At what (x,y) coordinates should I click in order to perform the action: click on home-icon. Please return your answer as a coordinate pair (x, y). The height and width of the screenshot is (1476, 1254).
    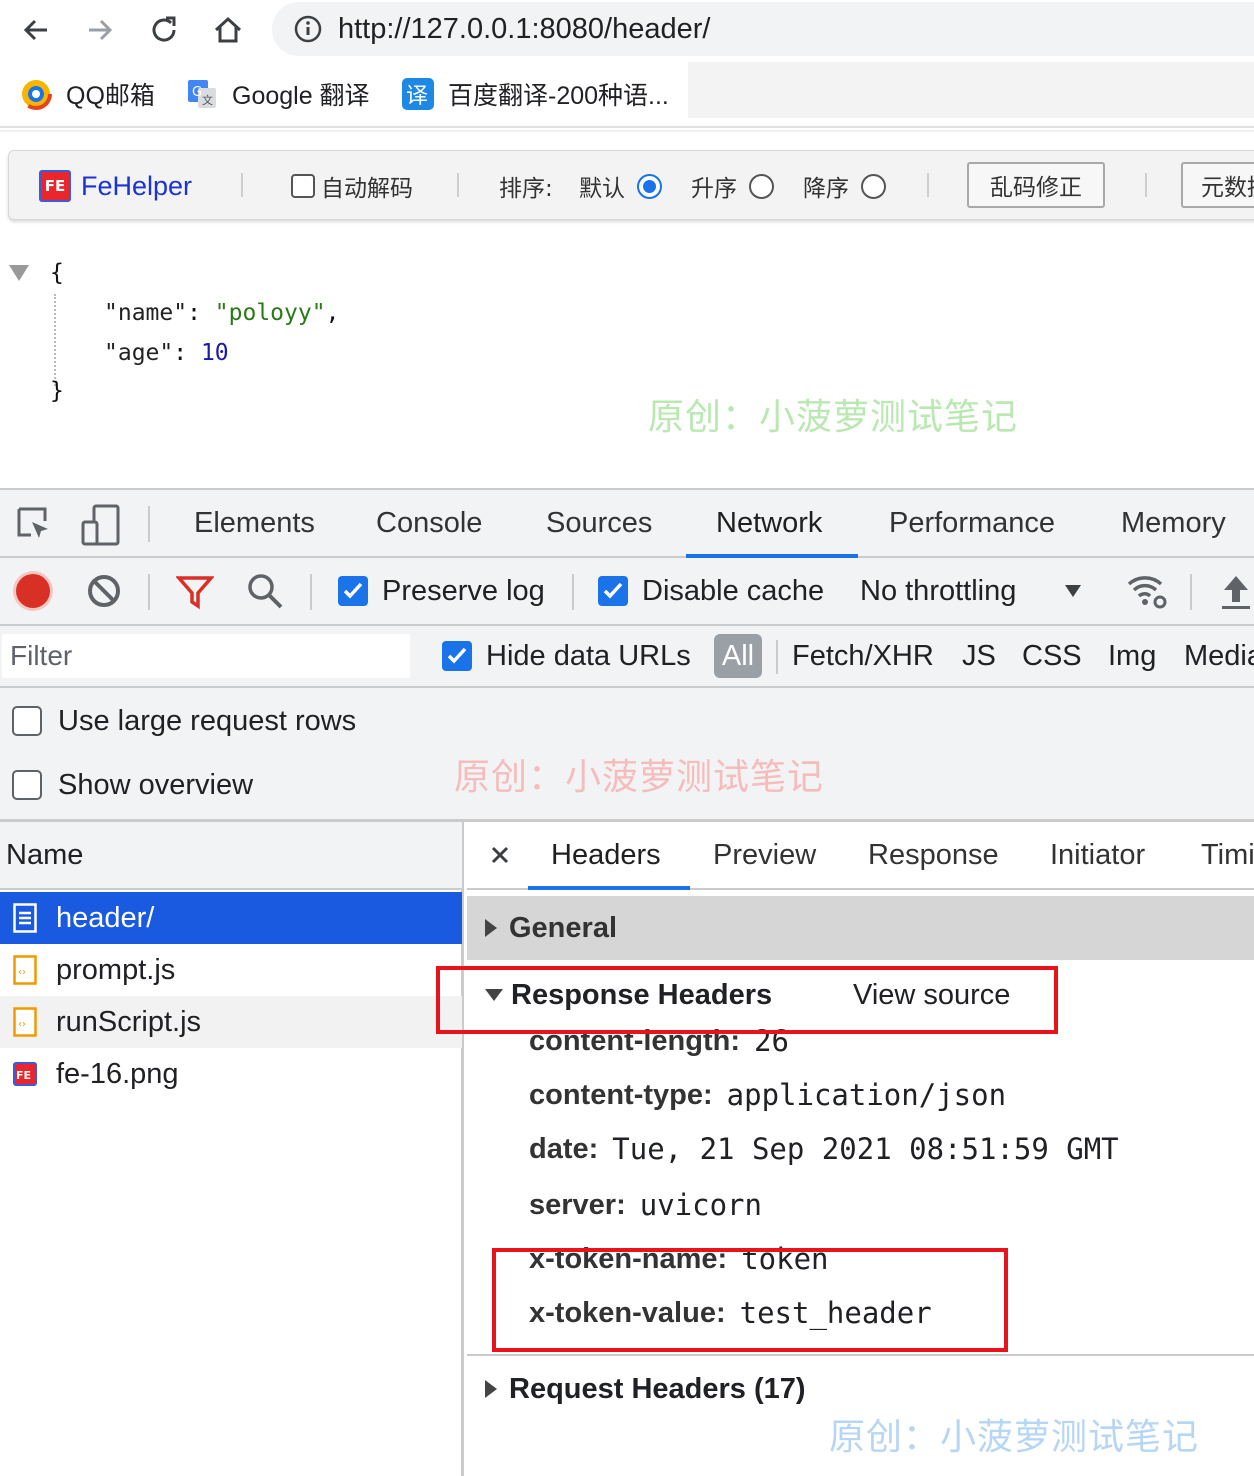
    Looking at the image, I should click on (228, 29).